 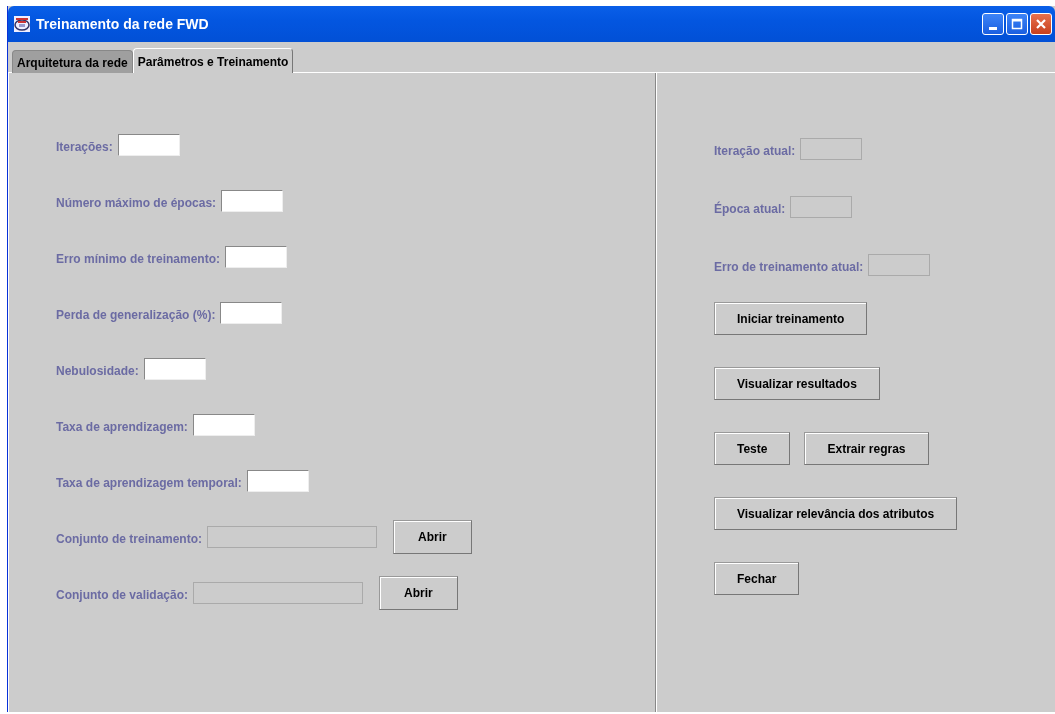 What do you see at coordinates (84, 147) in the screenshot?
I see `field-label: Iterações:` at bounding box center [84, 147].